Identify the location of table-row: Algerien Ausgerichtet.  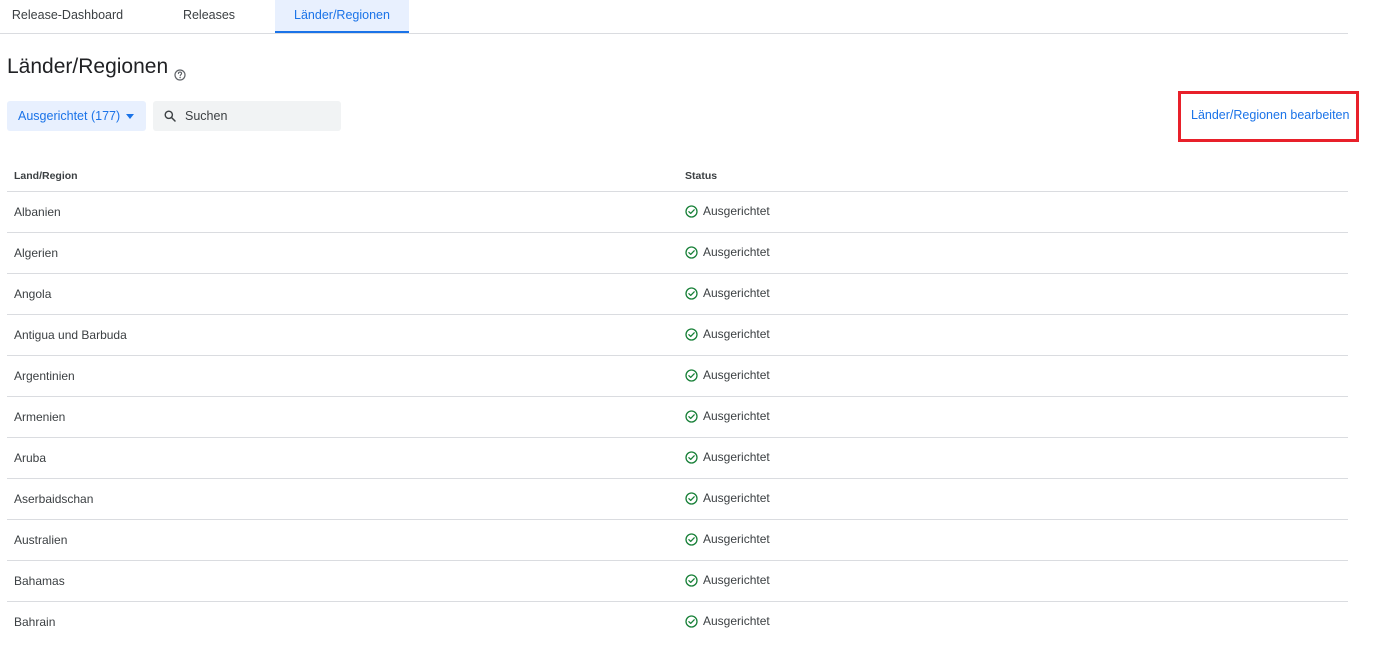
(677, 253).